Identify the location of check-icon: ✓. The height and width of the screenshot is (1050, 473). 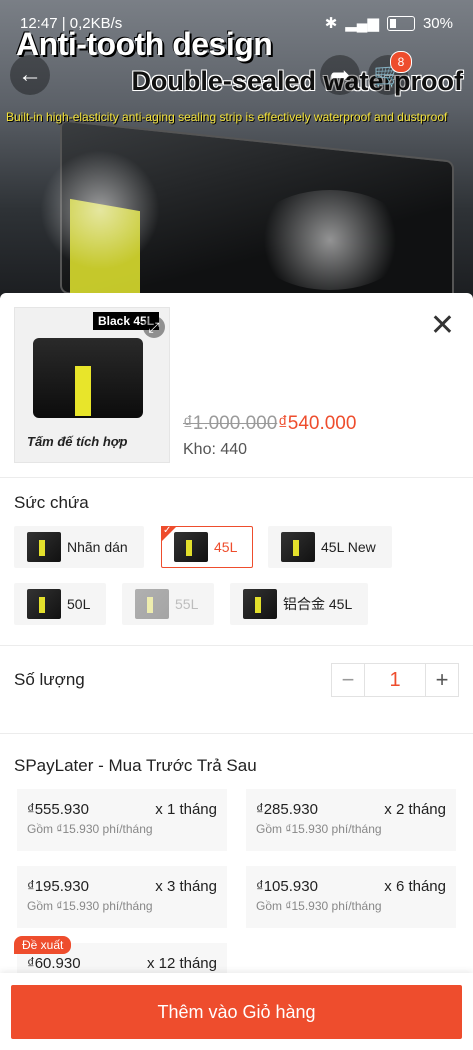
(167, 530).